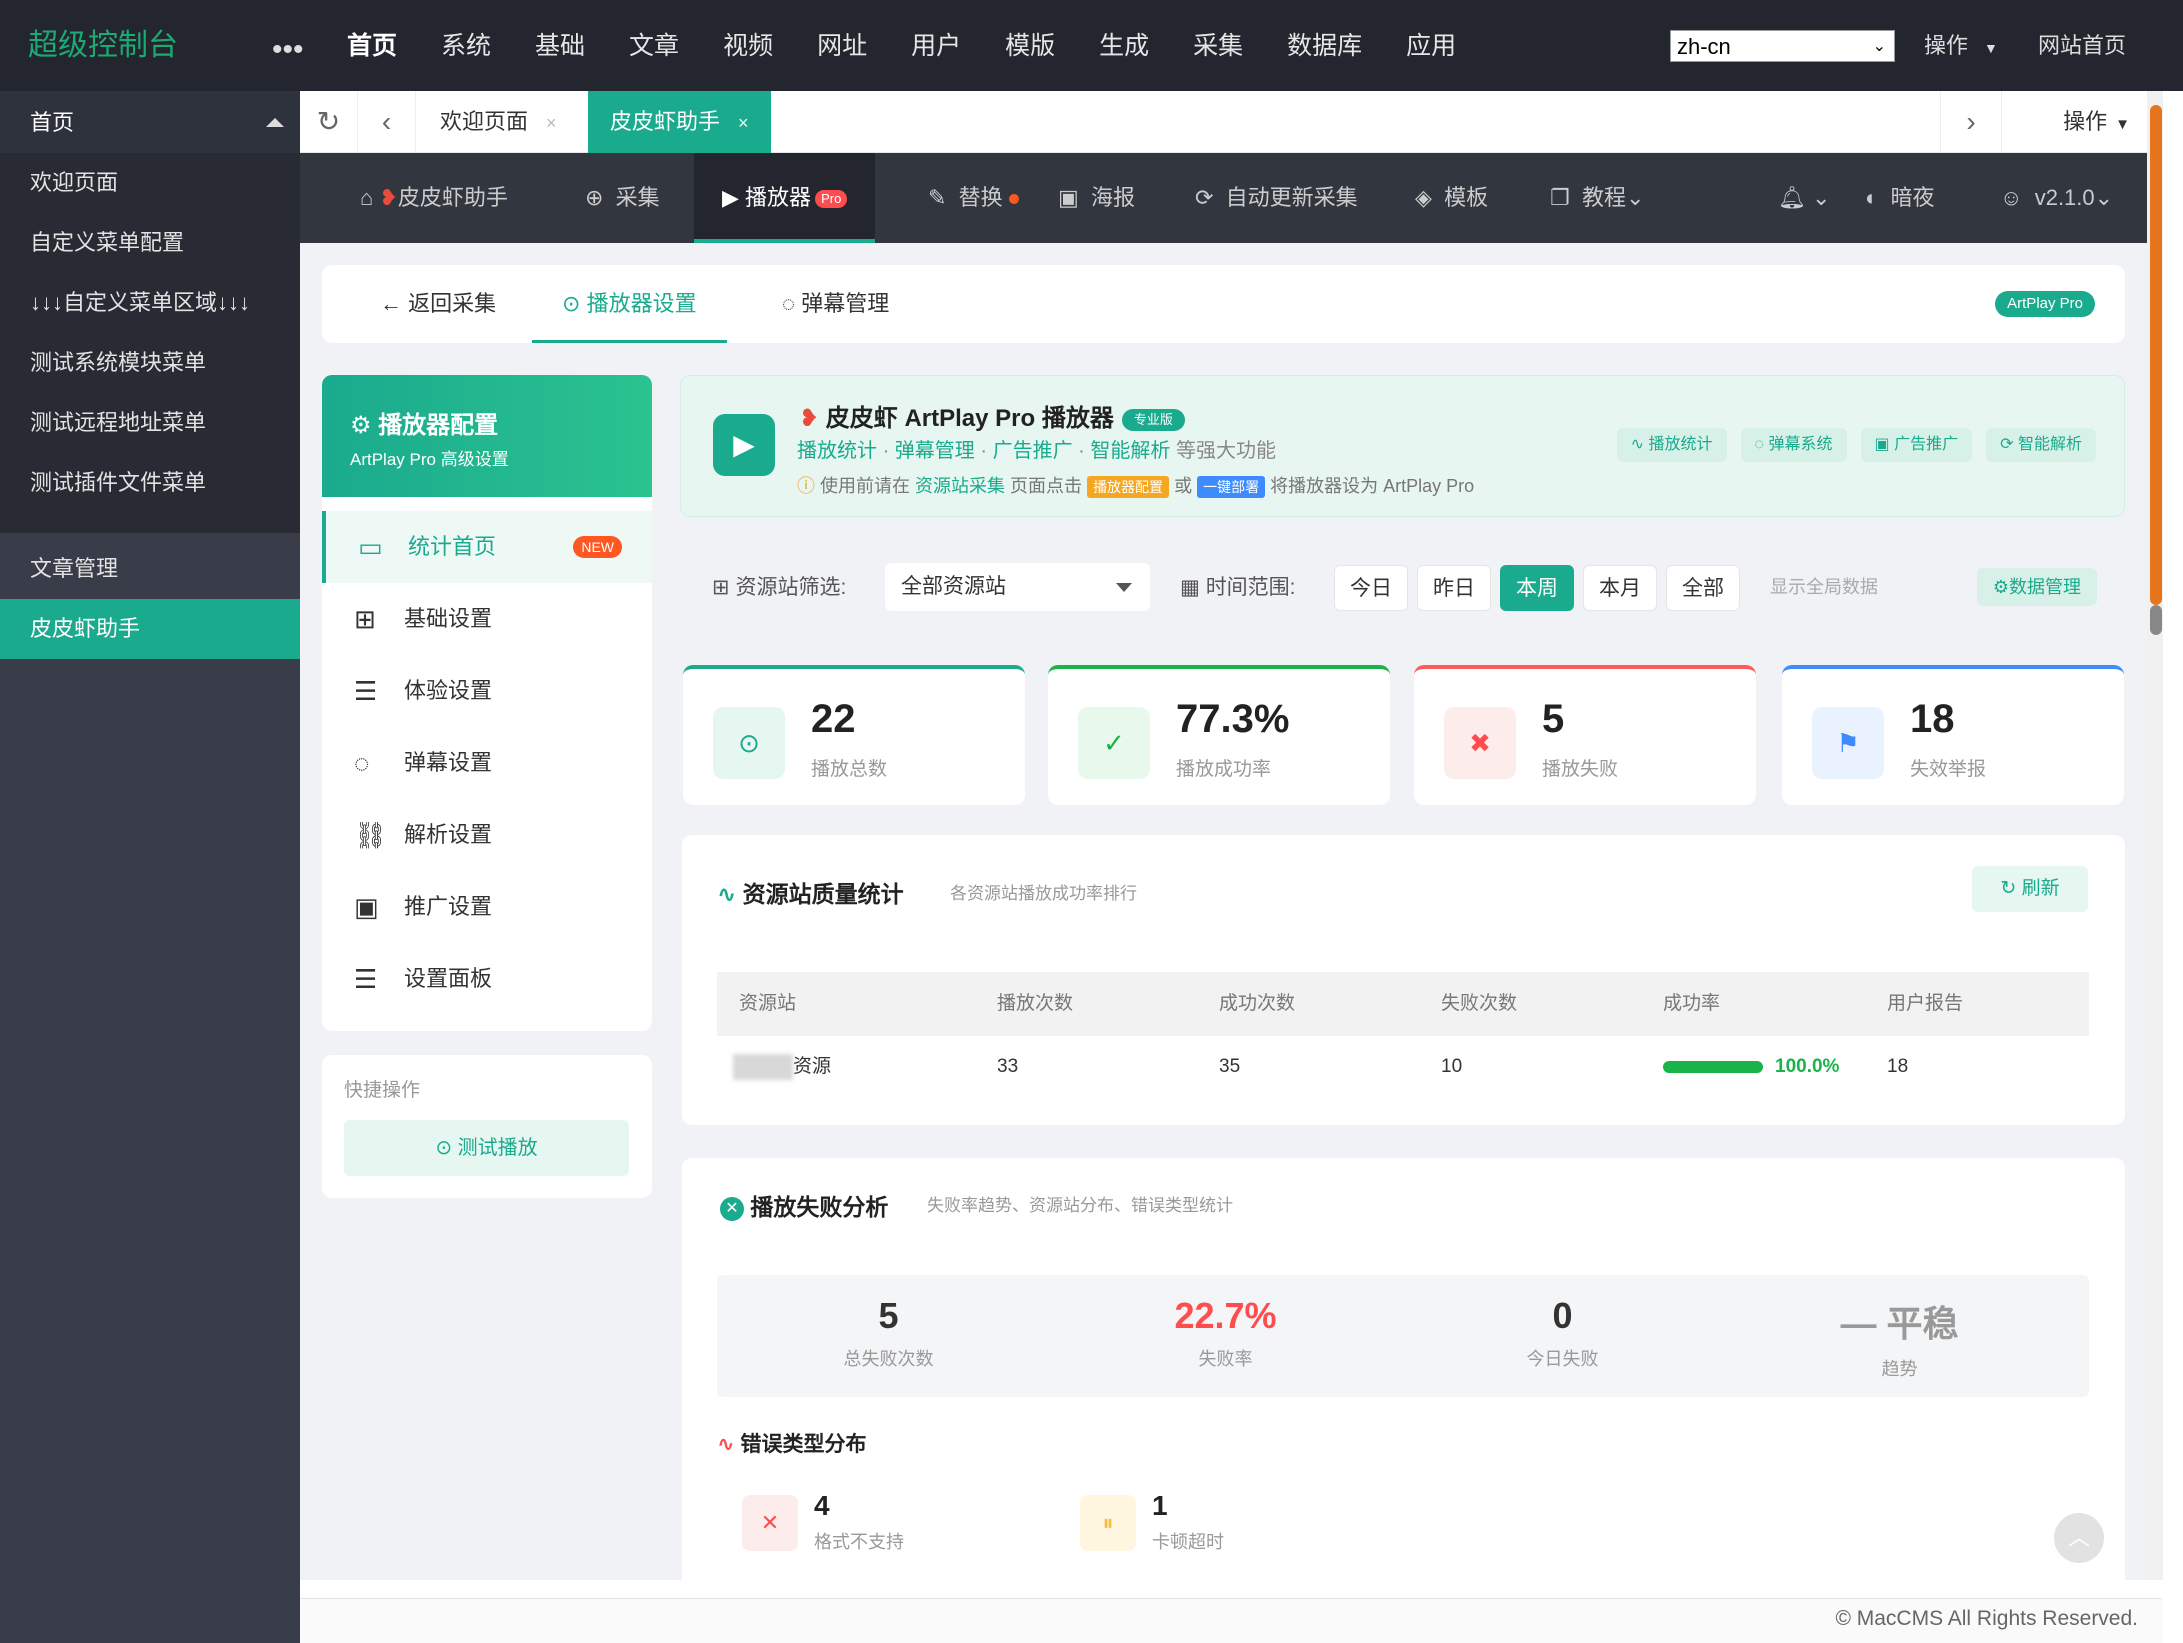 This screenshot has height=1643, width=2183. Describe the element at coordinates (992, 415) in the screenshot. I see `info-title: ❥ 皮皮虾 ArtPlay Pro 播放器 专业版` at that location.